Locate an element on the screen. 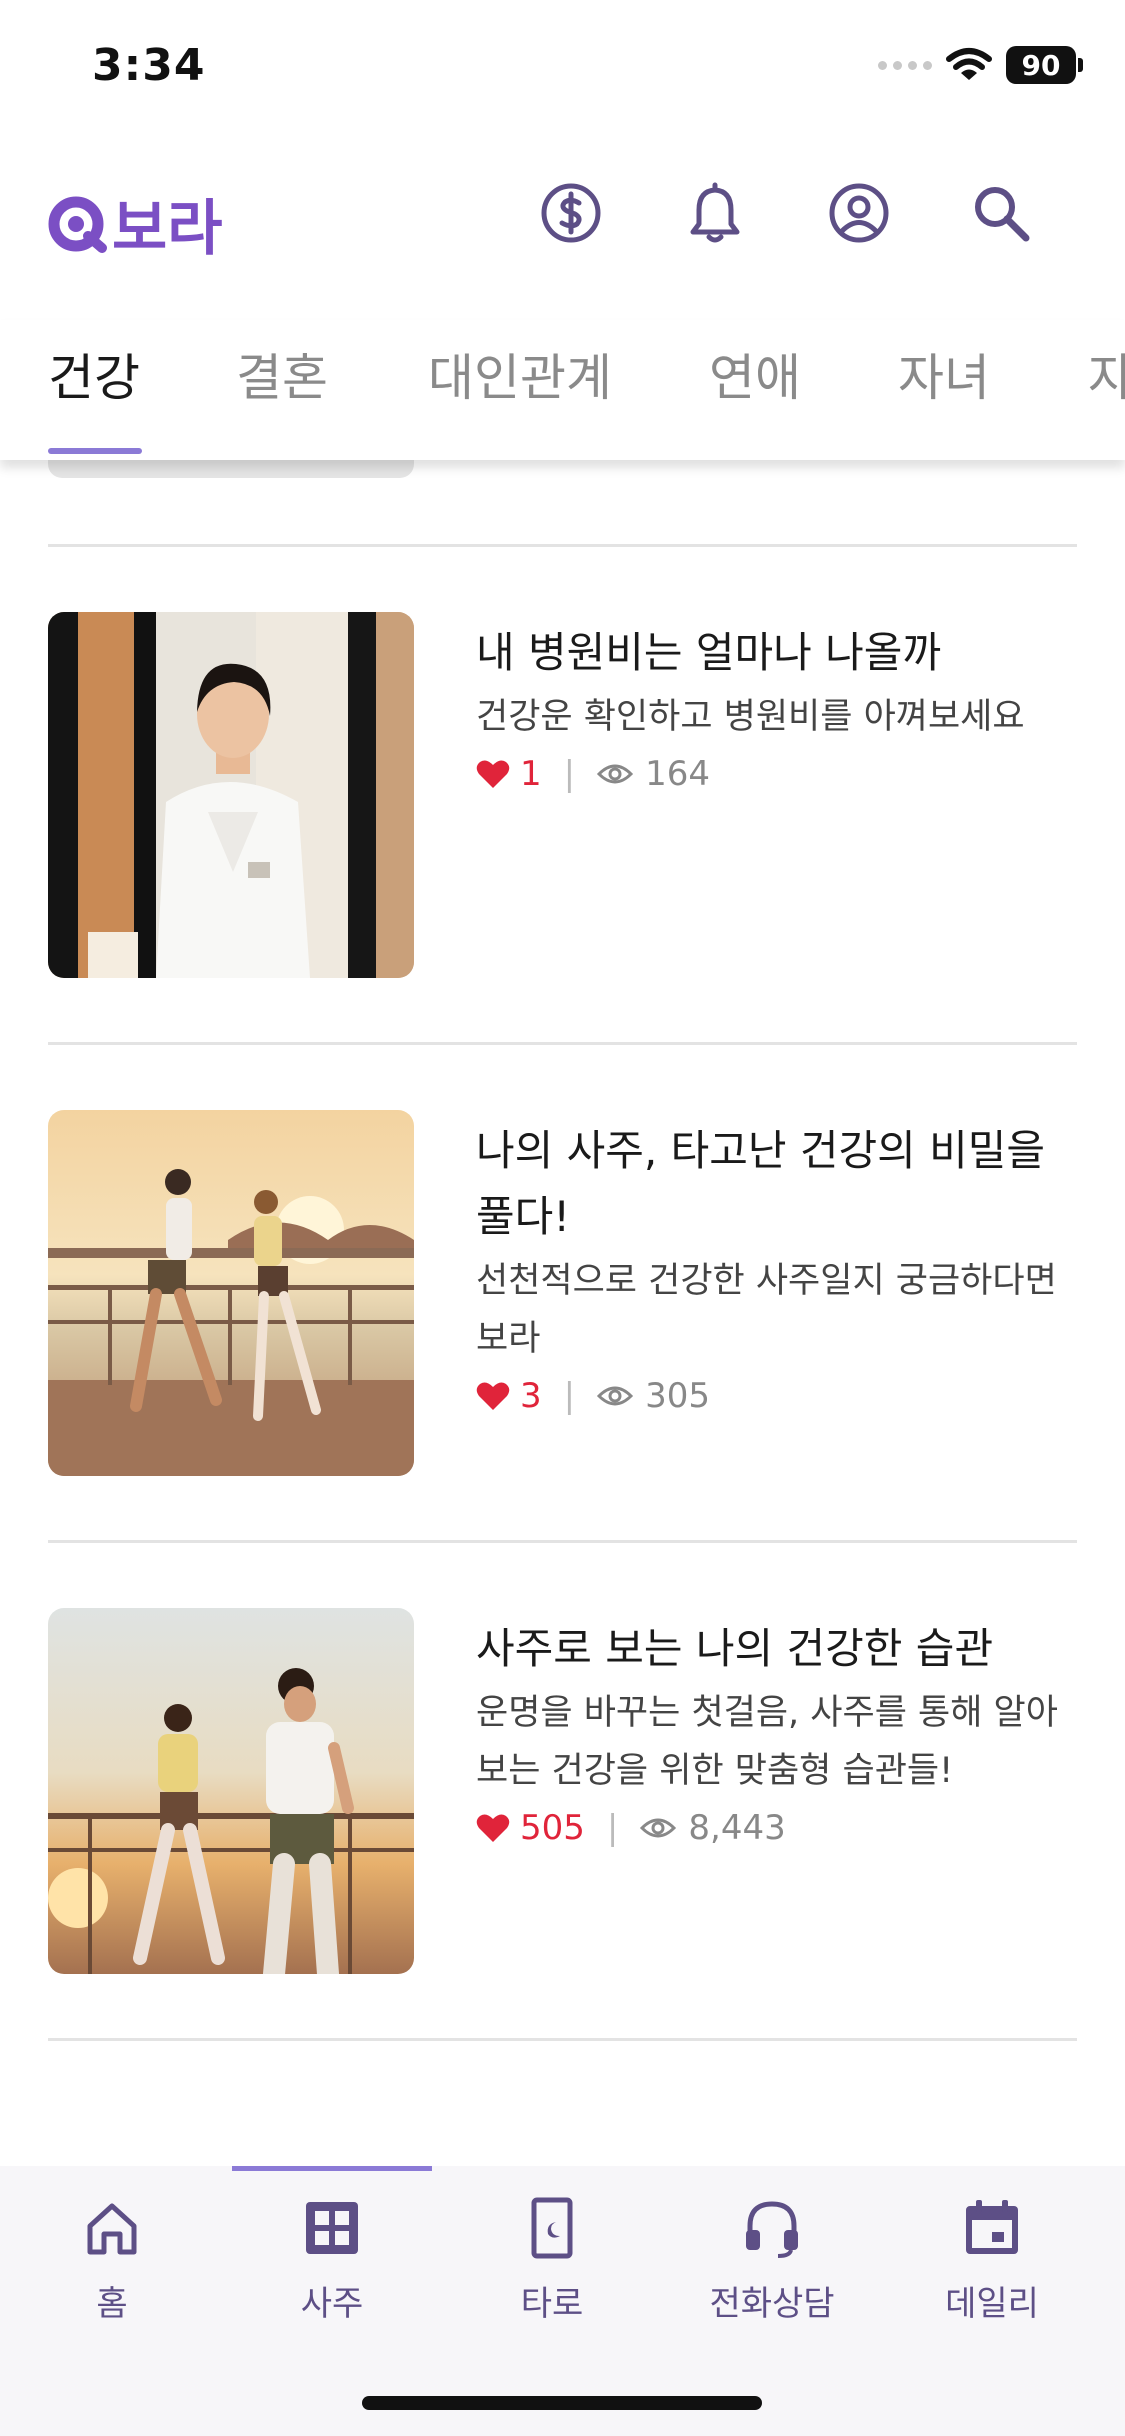  nav-label: 데일리 is located at coordinates (992, 2304).